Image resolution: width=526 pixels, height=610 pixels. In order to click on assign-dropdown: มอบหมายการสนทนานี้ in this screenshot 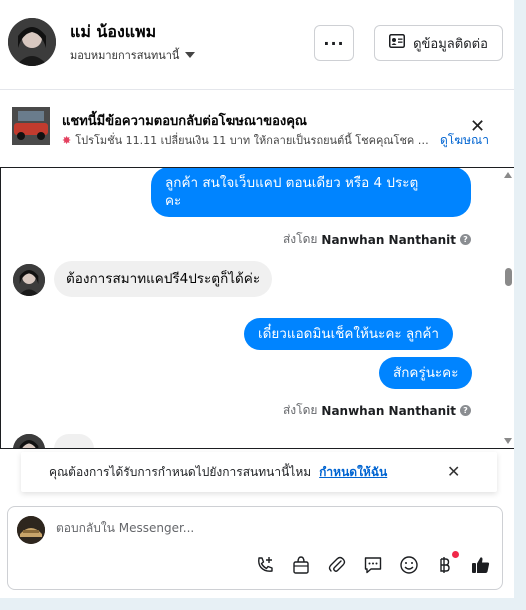, I will do `click(133, 55)`.